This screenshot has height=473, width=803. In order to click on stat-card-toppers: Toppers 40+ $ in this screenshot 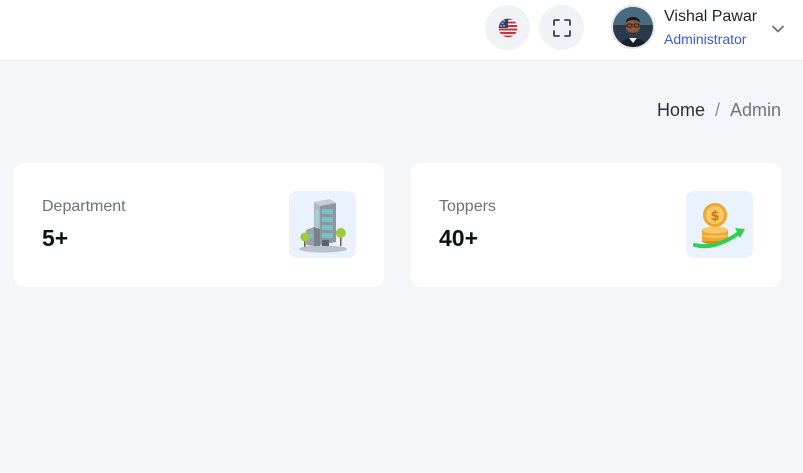, I will do `click(596, 225)`.